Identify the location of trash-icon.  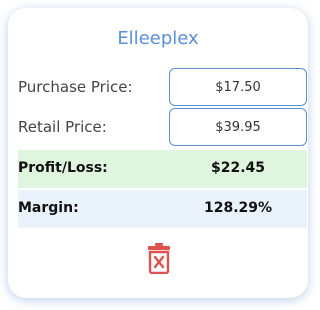
(159, 259).